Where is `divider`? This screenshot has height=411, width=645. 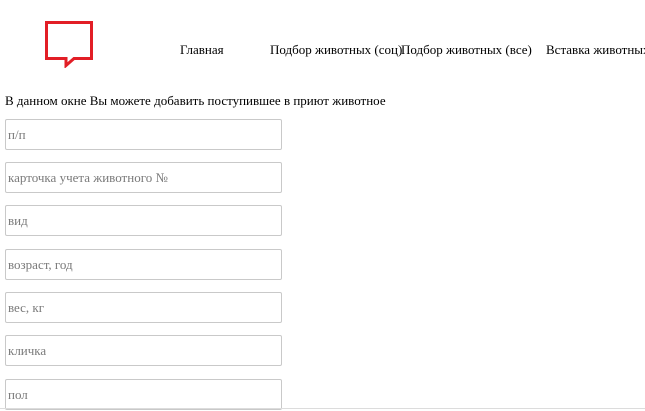 divider is located at coordinates (322, 408).